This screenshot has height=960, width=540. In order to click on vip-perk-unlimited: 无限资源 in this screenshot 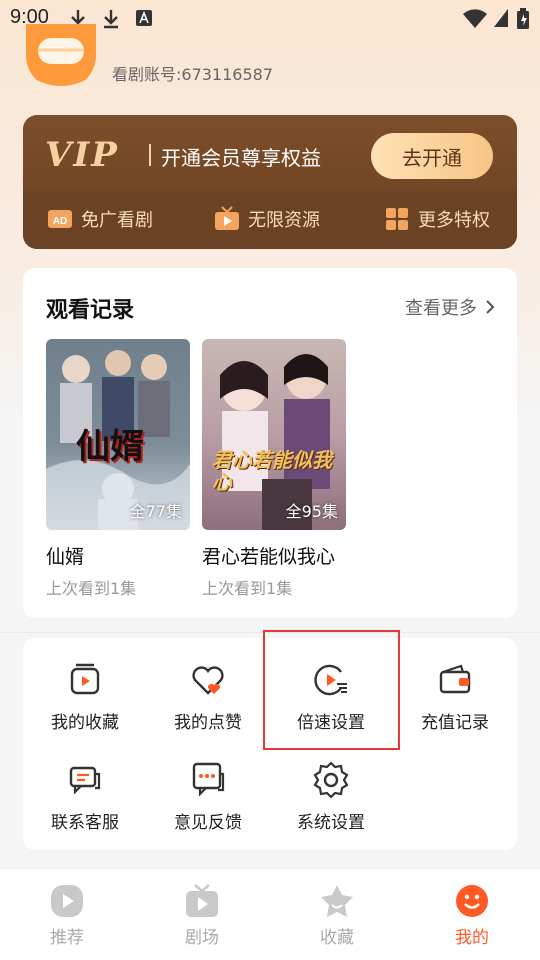, I will do `click(267, 219)`.